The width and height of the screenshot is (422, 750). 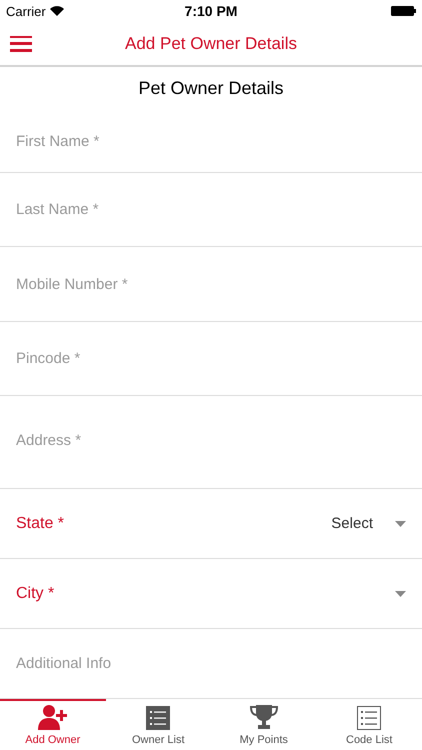 What do you see at coordinates (21, 44) in the screenshot?
I see `menu-button` at bounding box center [21, 44].